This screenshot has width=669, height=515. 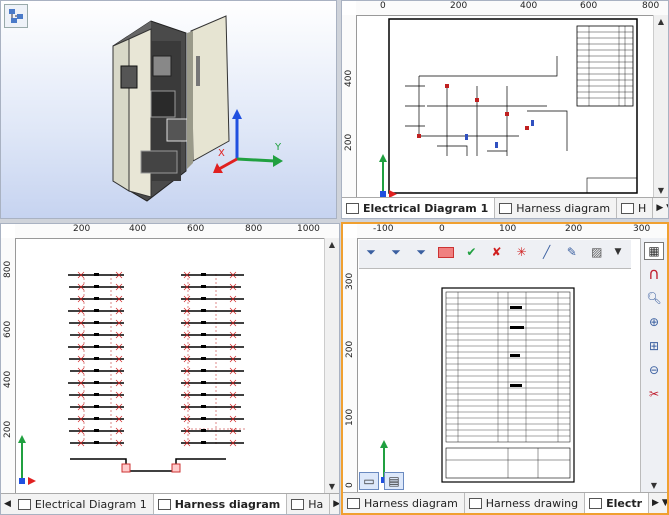 What do you see at coordinates (654, 251) in the screenshot?
I see `layout-grid-icon: ▦` at bounding box center [654, 251].